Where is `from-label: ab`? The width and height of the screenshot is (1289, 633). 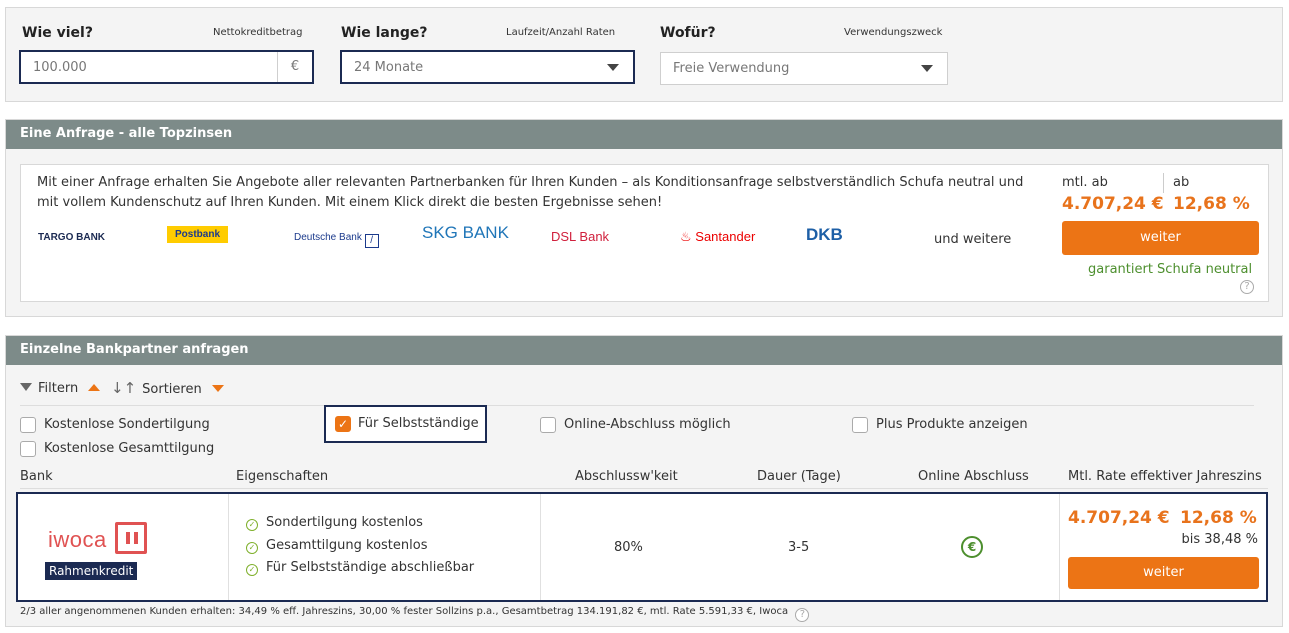
from-label: ab is located at coordinates (1181, 182).